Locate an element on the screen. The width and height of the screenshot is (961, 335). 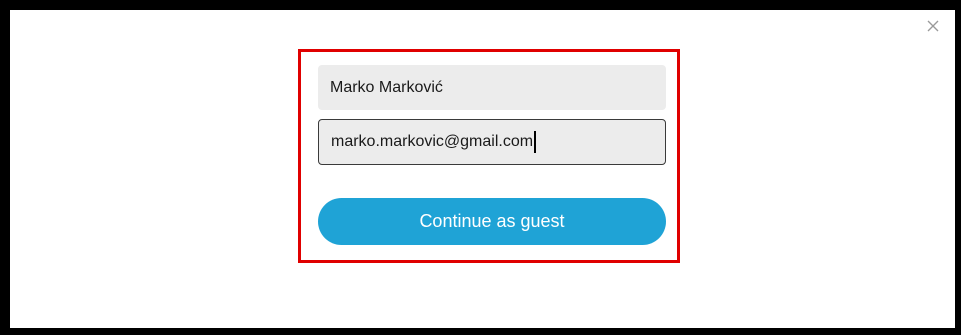
continue-as-guest-button: Continue as guest is located at coordinates (492, 221).